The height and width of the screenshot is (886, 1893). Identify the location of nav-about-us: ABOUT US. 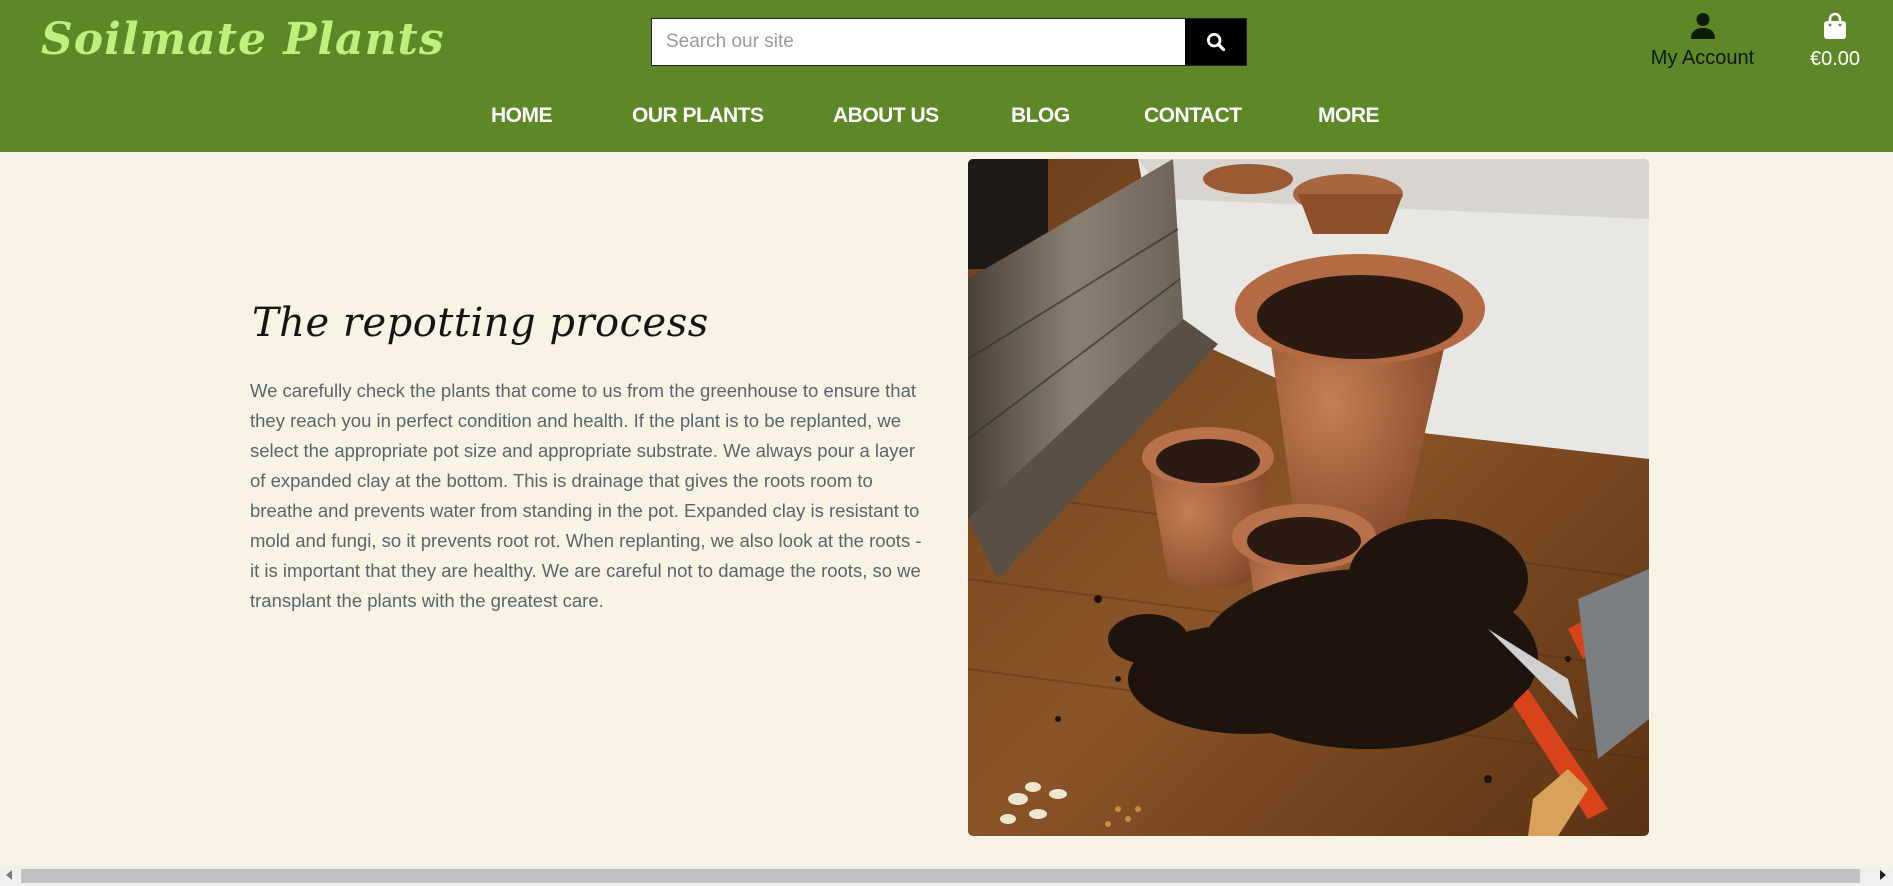
(886, 116).